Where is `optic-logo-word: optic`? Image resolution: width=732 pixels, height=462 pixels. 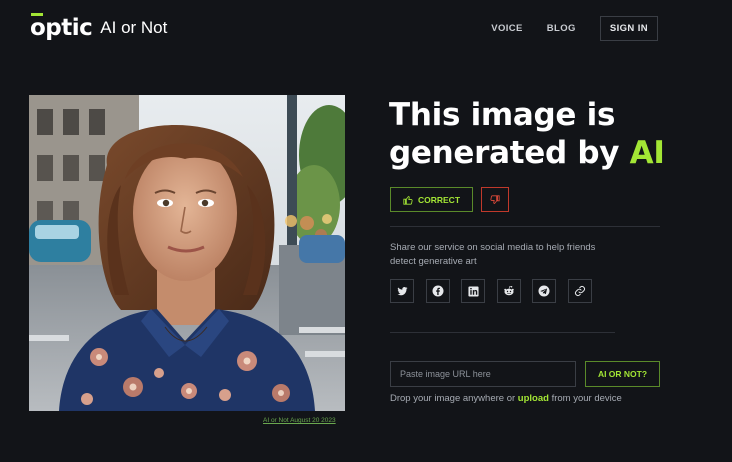
optic-logo-word: optic is located at coordinates (61, 26).